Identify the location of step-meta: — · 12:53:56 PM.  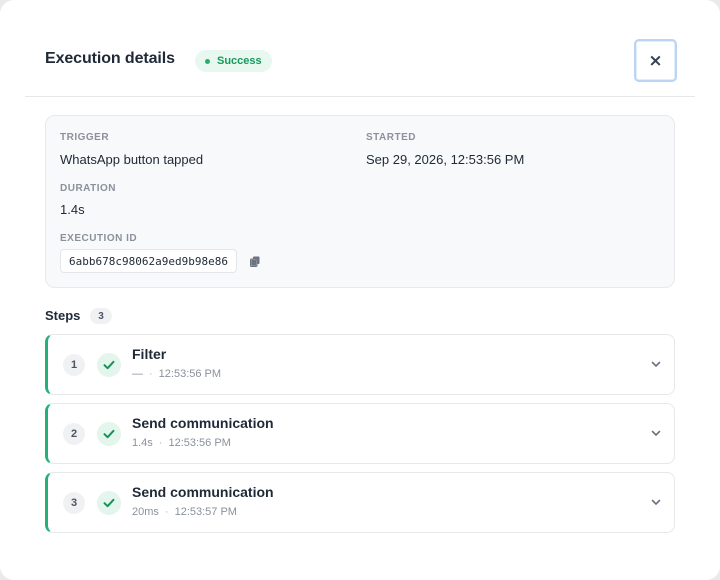
(176, 374).